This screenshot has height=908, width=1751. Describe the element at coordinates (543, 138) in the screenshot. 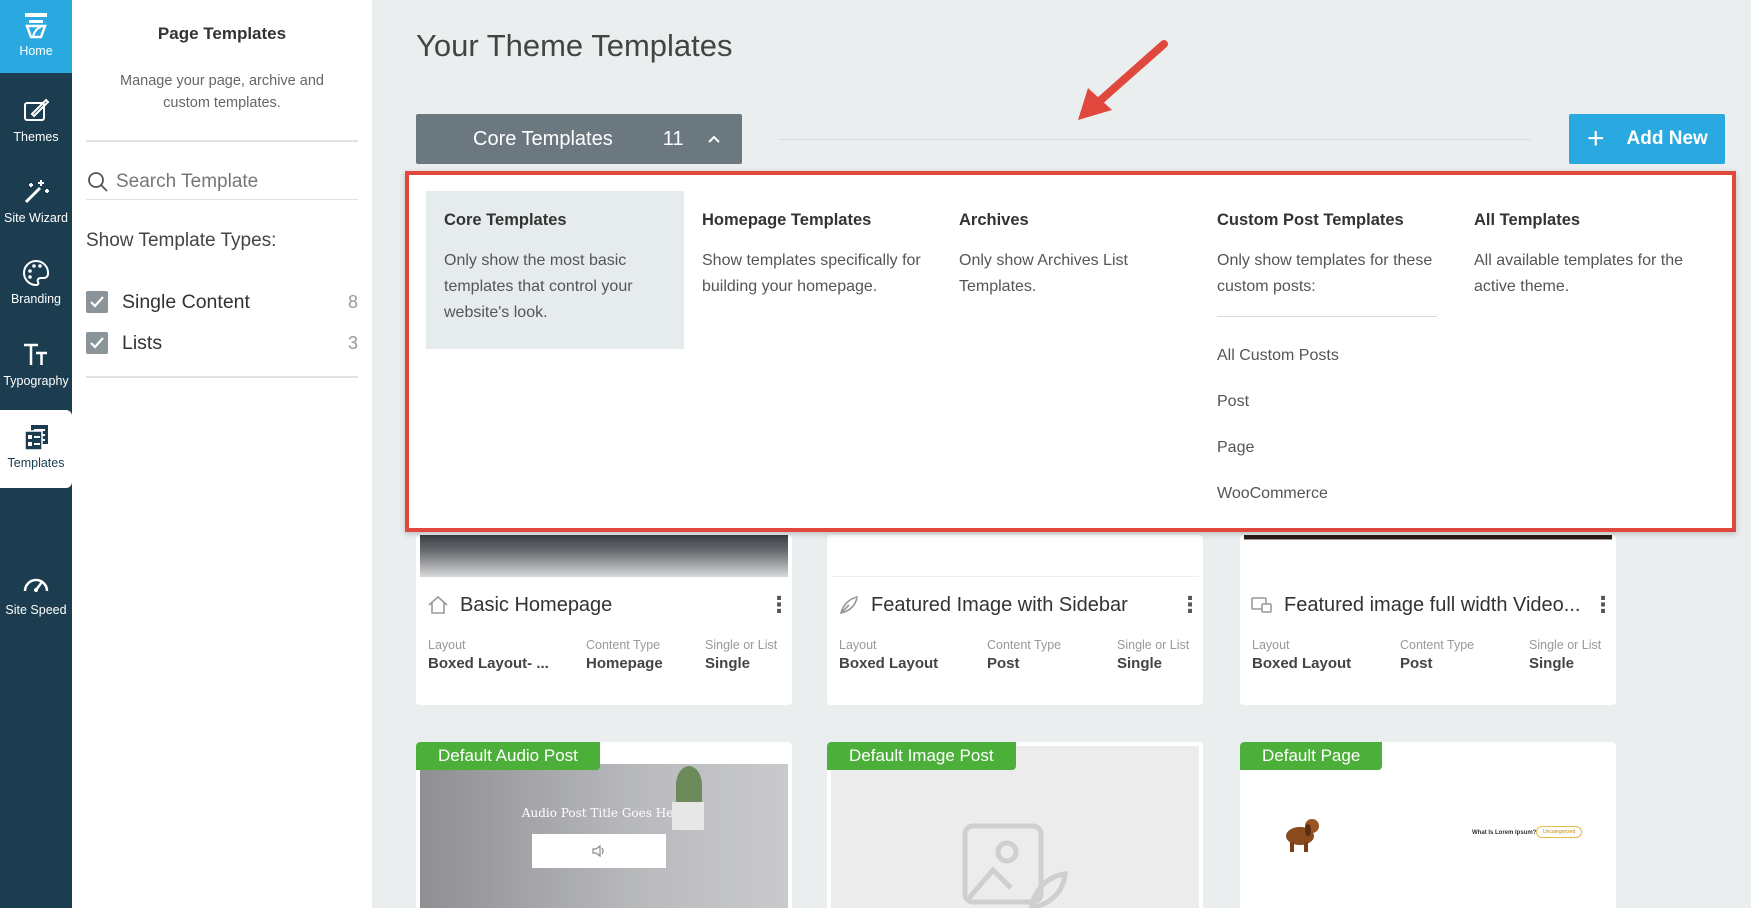

I see `dropdown-label: Core Templates` at that location.